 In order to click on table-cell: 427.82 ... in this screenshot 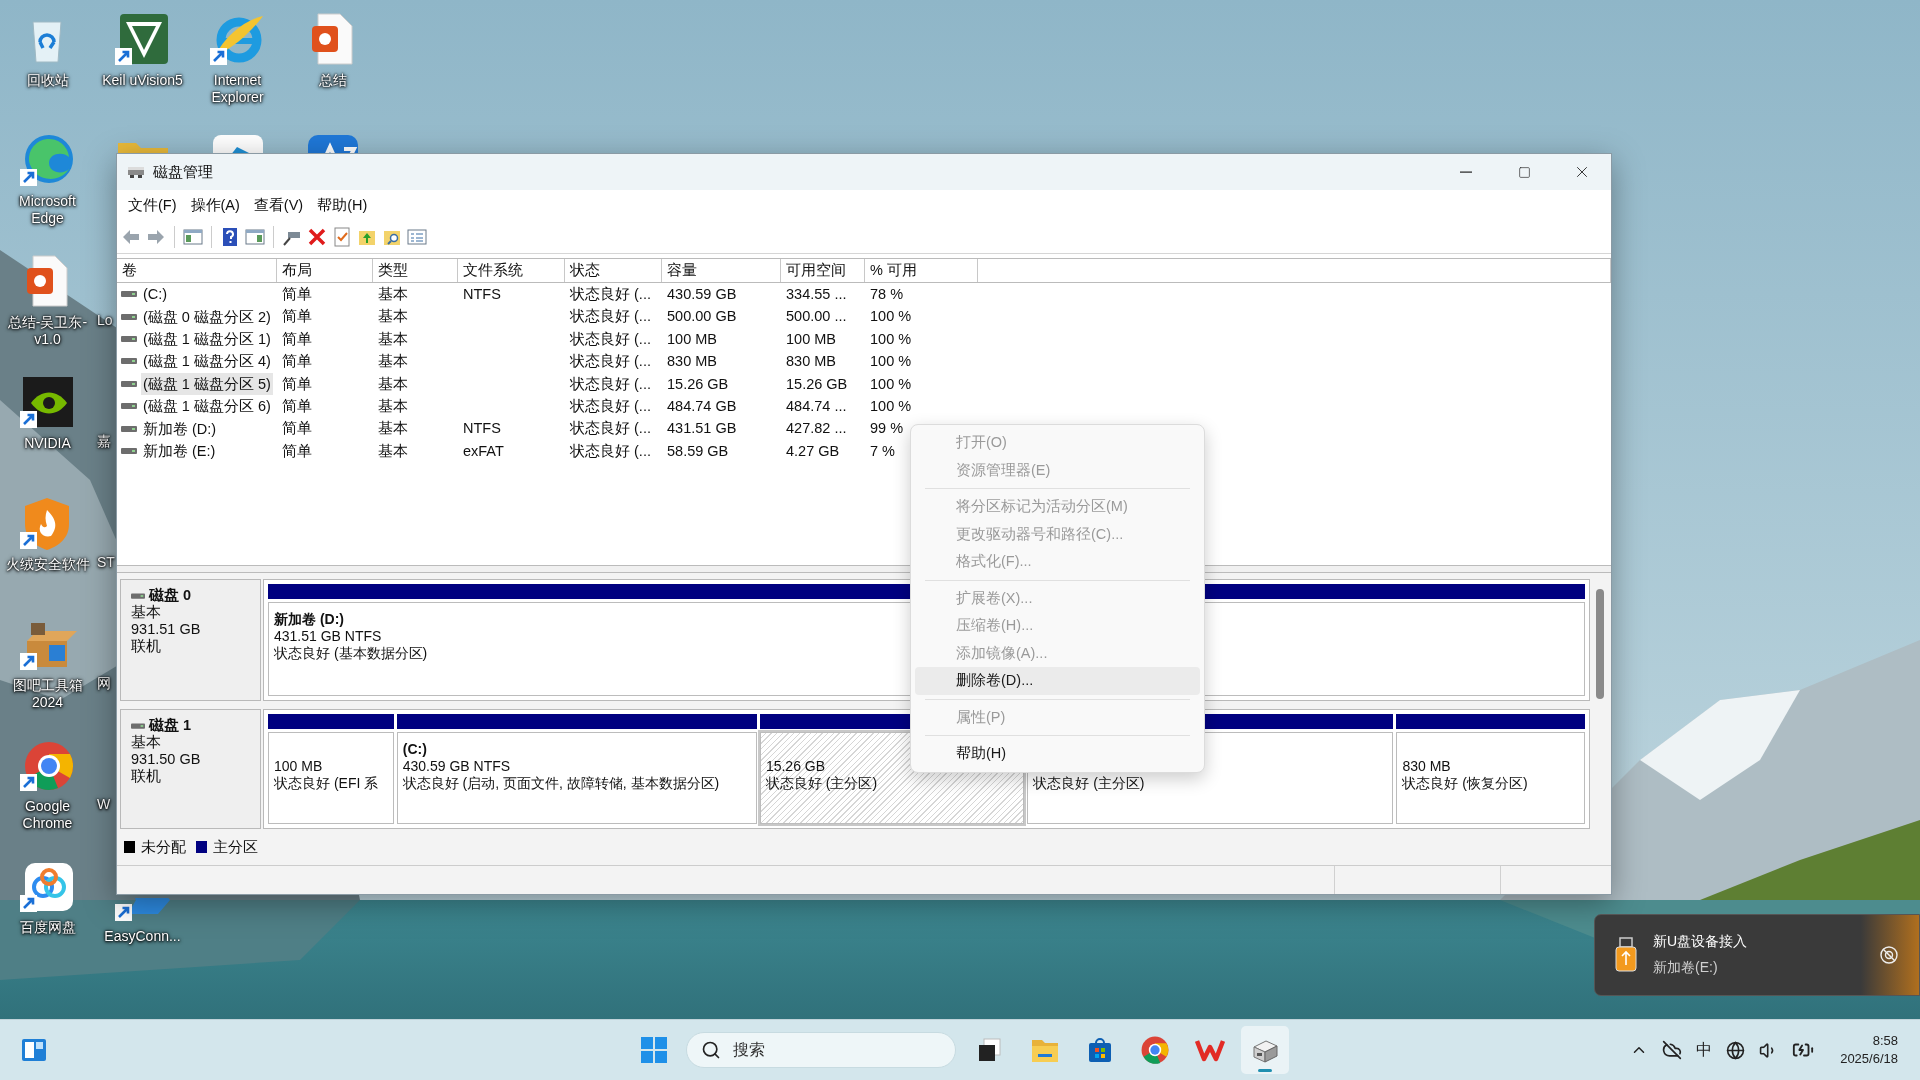, I will do `click(816, 428)`.